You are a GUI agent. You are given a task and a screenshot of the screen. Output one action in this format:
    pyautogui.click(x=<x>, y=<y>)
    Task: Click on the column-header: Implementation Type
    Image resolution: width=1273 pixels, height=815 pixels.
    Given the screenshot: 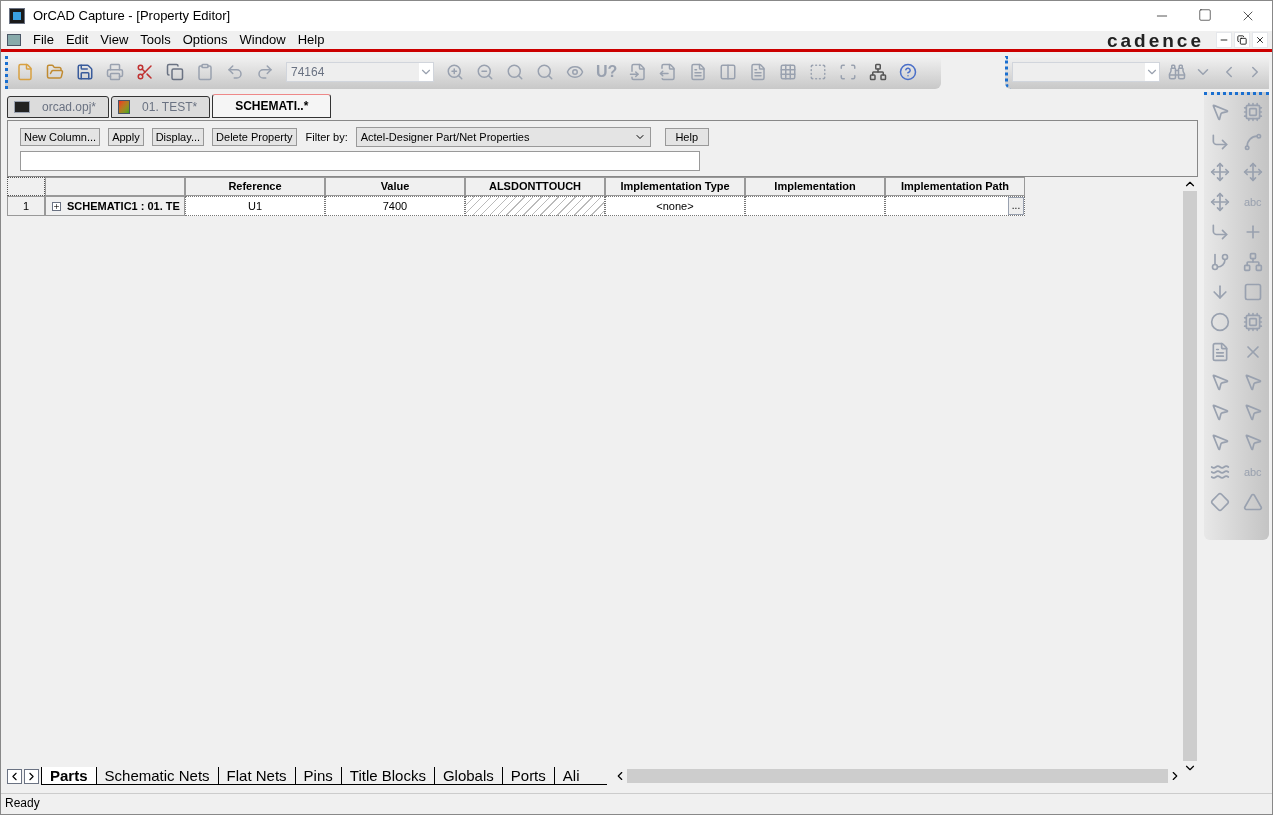 What is the action you would take?
    pyautogui.click(x=675, y=186)
    